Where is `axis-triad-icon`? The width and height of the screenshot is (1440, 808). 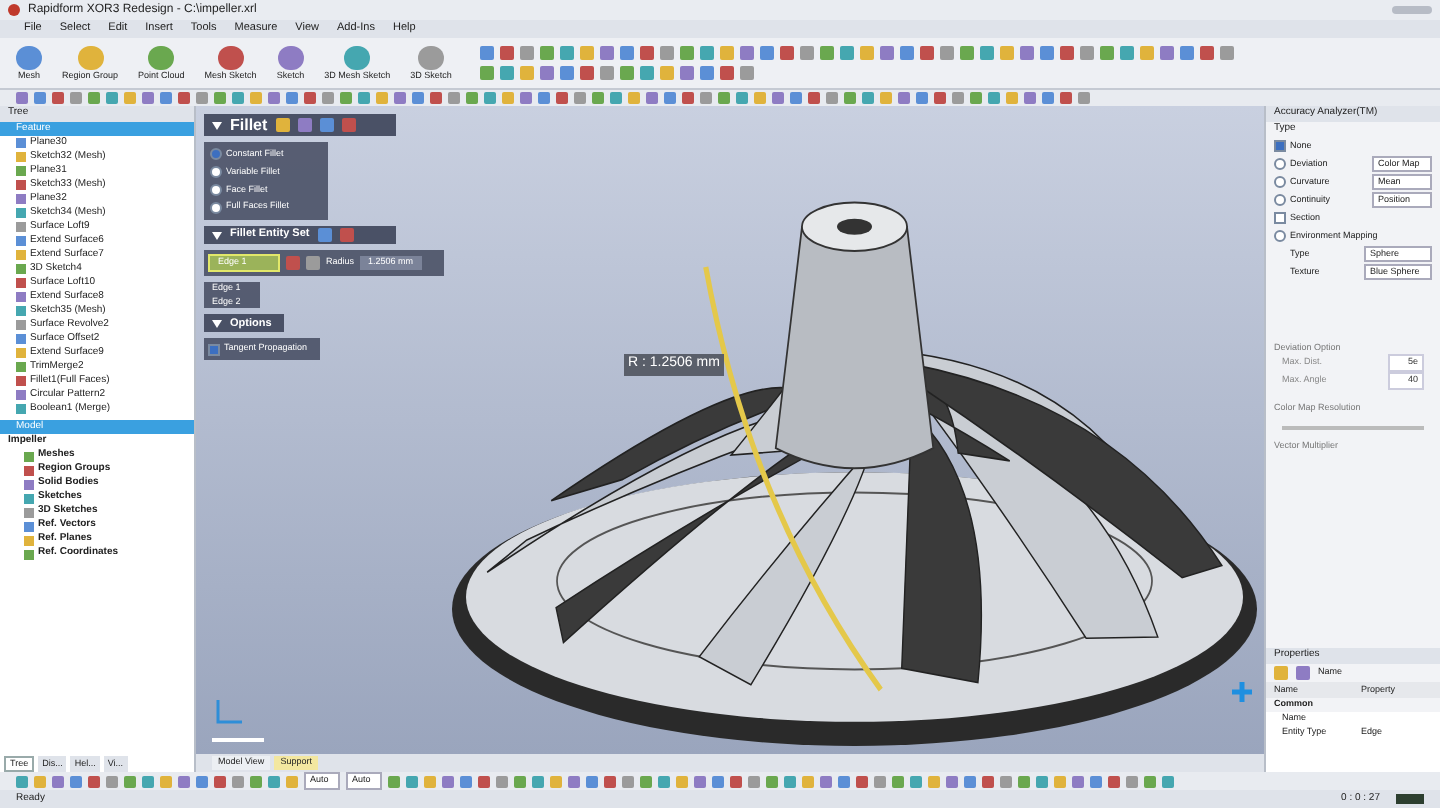
axis-triad-icon is located at coordinates (228, 712).